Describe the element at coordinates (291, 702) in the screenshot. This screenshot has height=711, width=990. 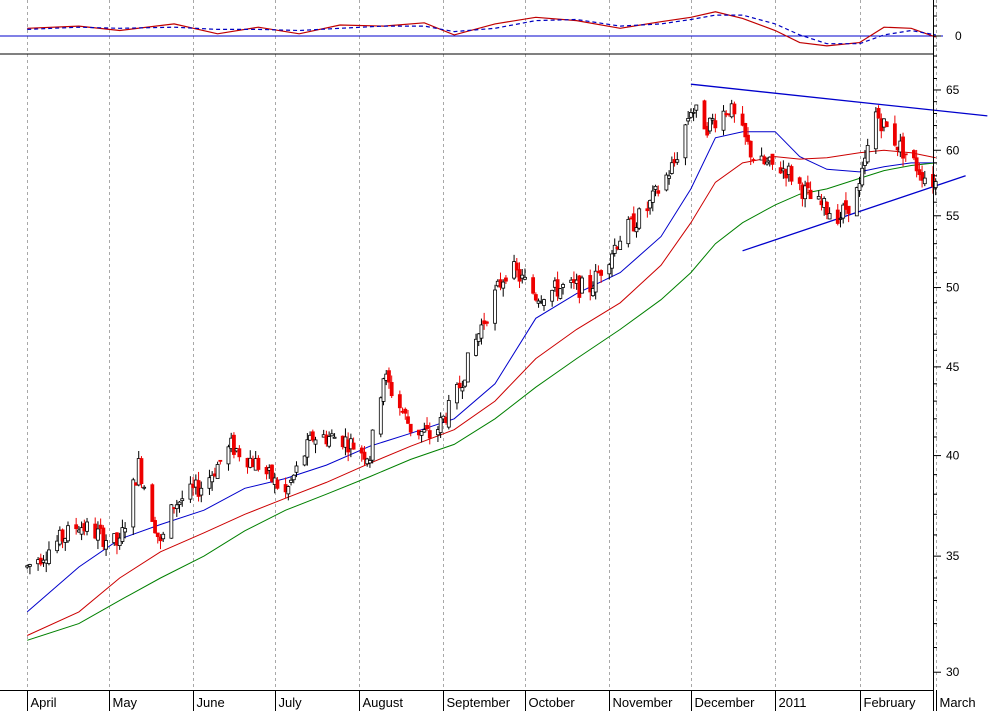
I see `x-tick-label: July` at that location.